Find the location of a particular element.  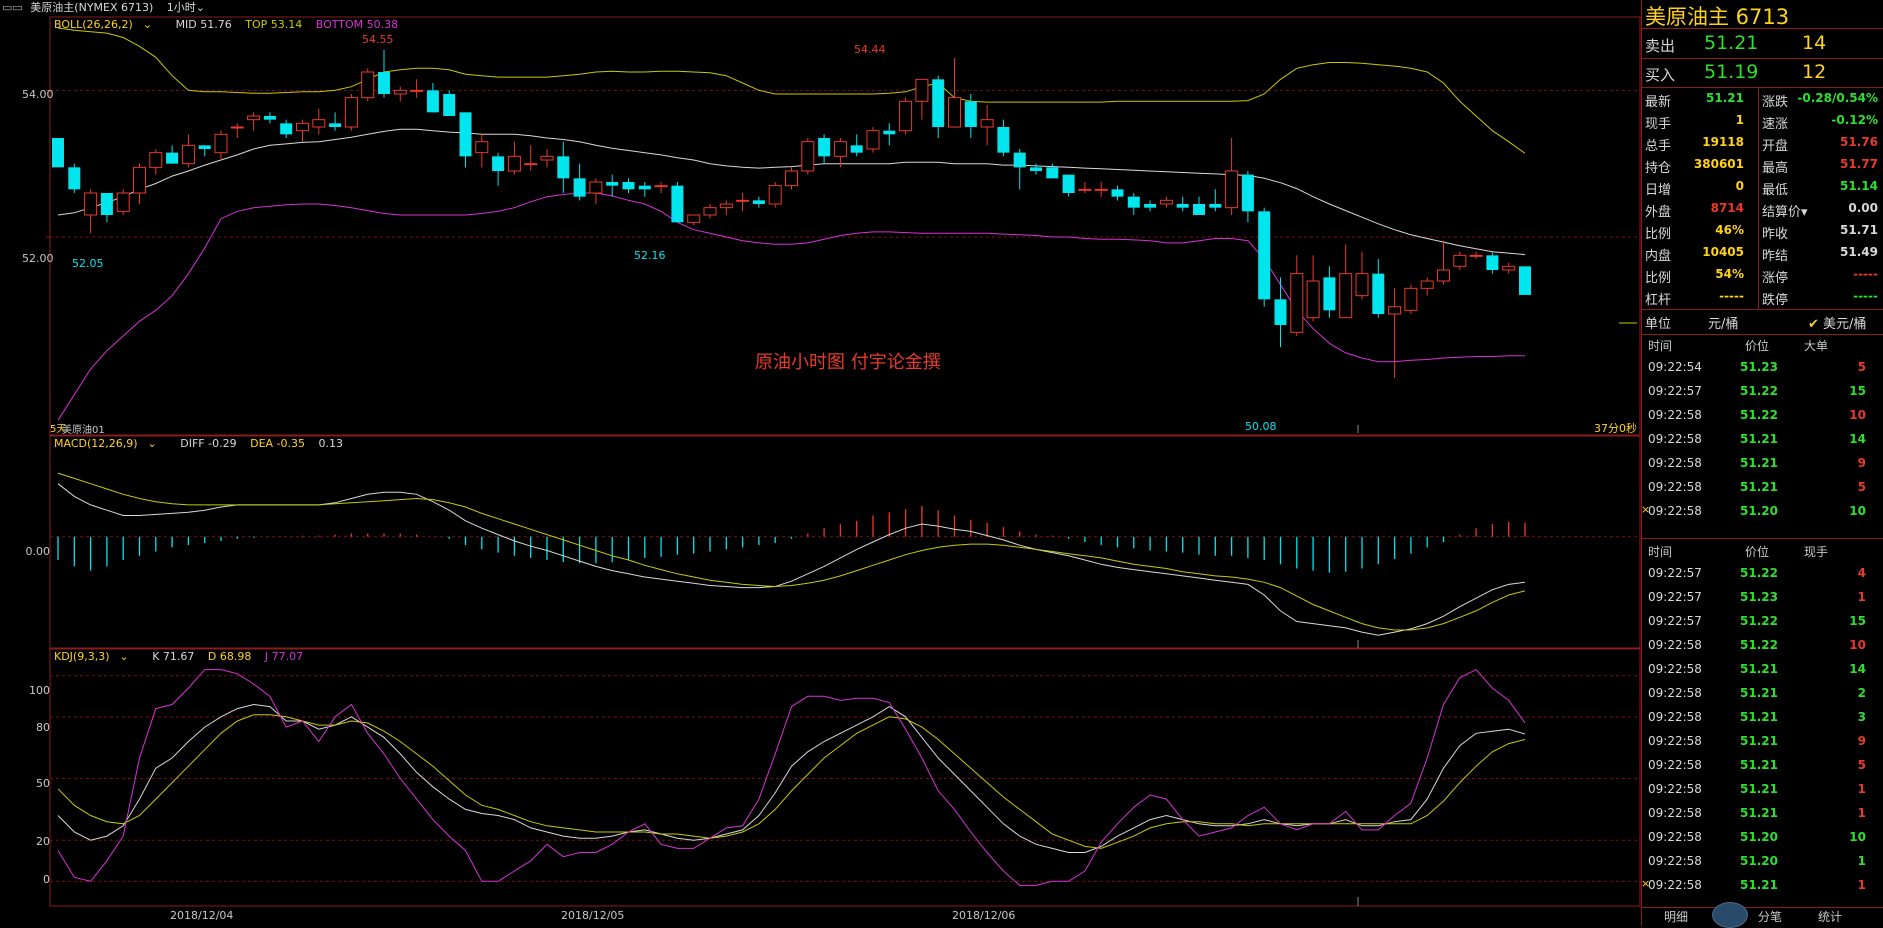

stats-row: 杠杆 ----- 跌停 ----- is located at coordinates (1762, 297).